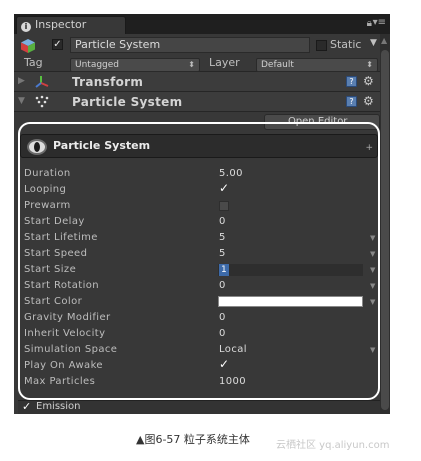 Image resolution: width=421 pixels, height=461 pixels. Describe the element at coordinates (26, 27) in the screenshot. I see `info-icon: i` at that location.